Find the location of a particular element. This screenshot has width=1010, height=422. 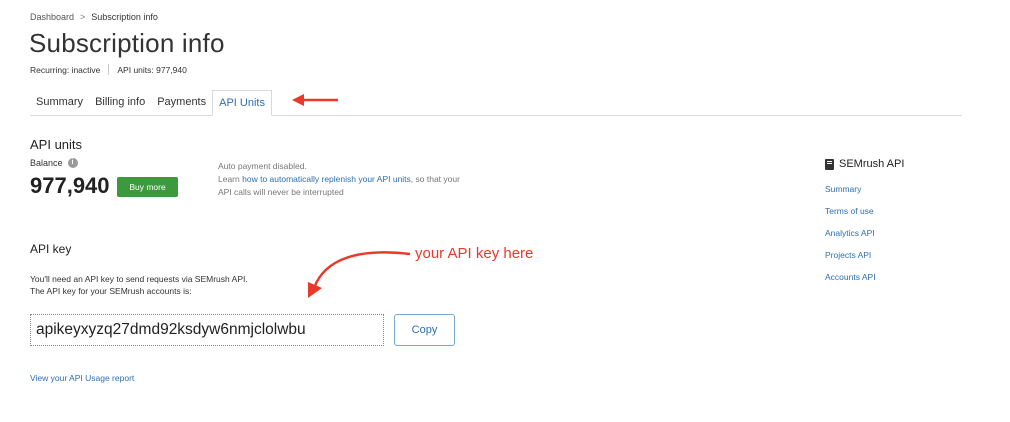

annotation-arrow-tab-icon is located at coordinates (315, 100).